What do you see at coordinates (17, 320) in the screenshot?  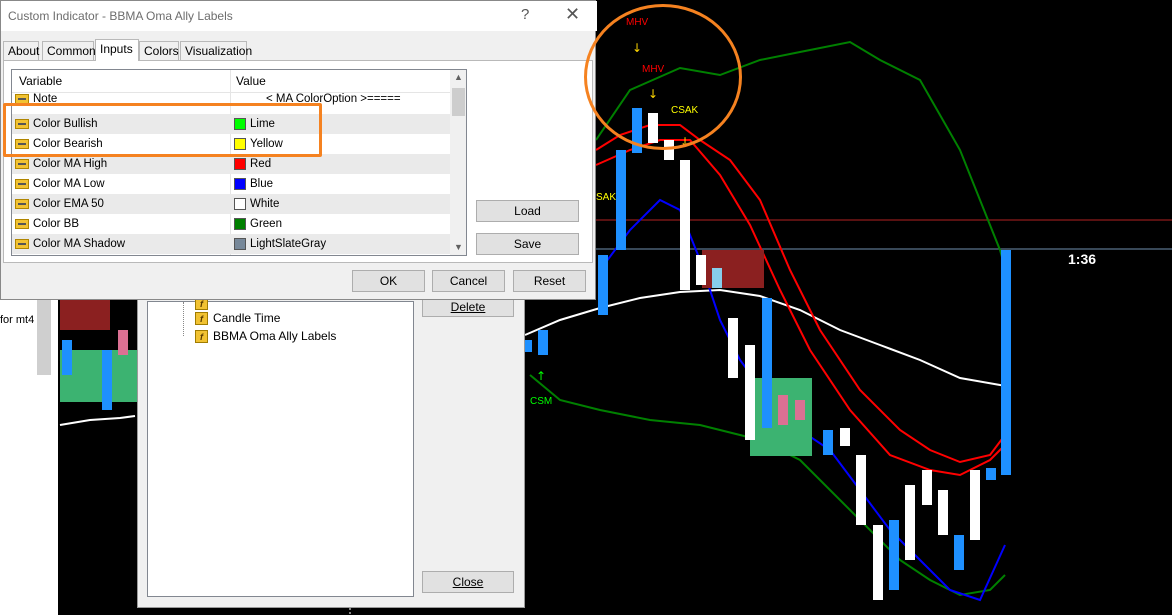 I see `background-text: for mt4` at bounding box center [17, 320].